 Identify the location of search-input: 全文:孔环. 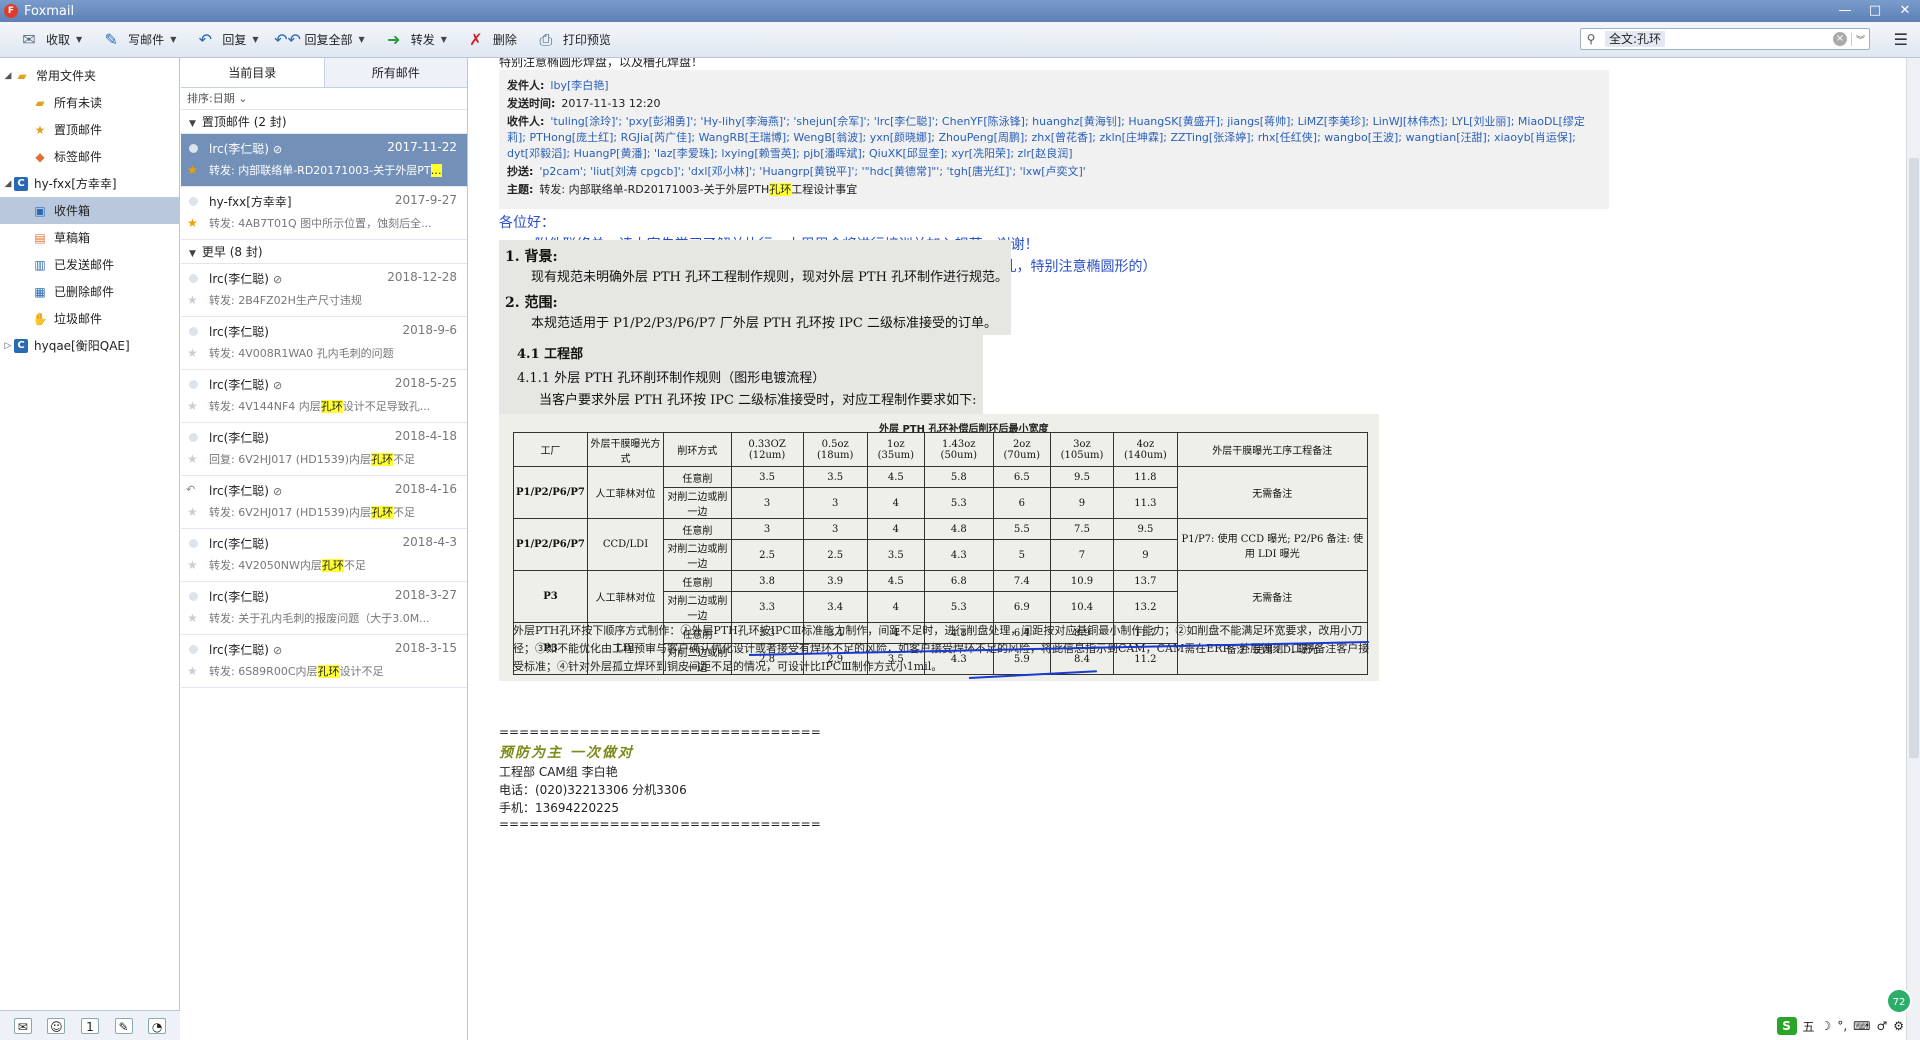
(1635, 39).